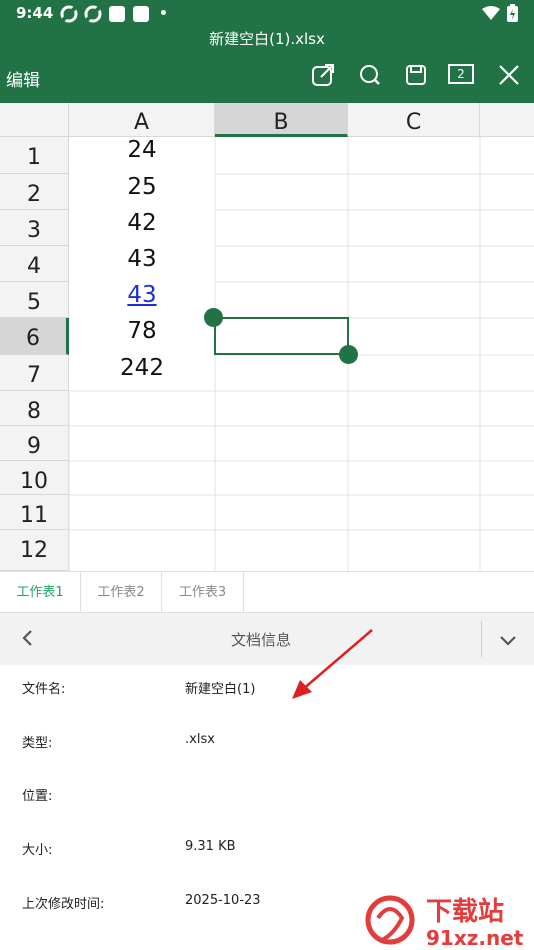 The image size is (534, 950). Describe the element at coordinates (370, 75) in the screenshot. I see `search-icon` at that location.